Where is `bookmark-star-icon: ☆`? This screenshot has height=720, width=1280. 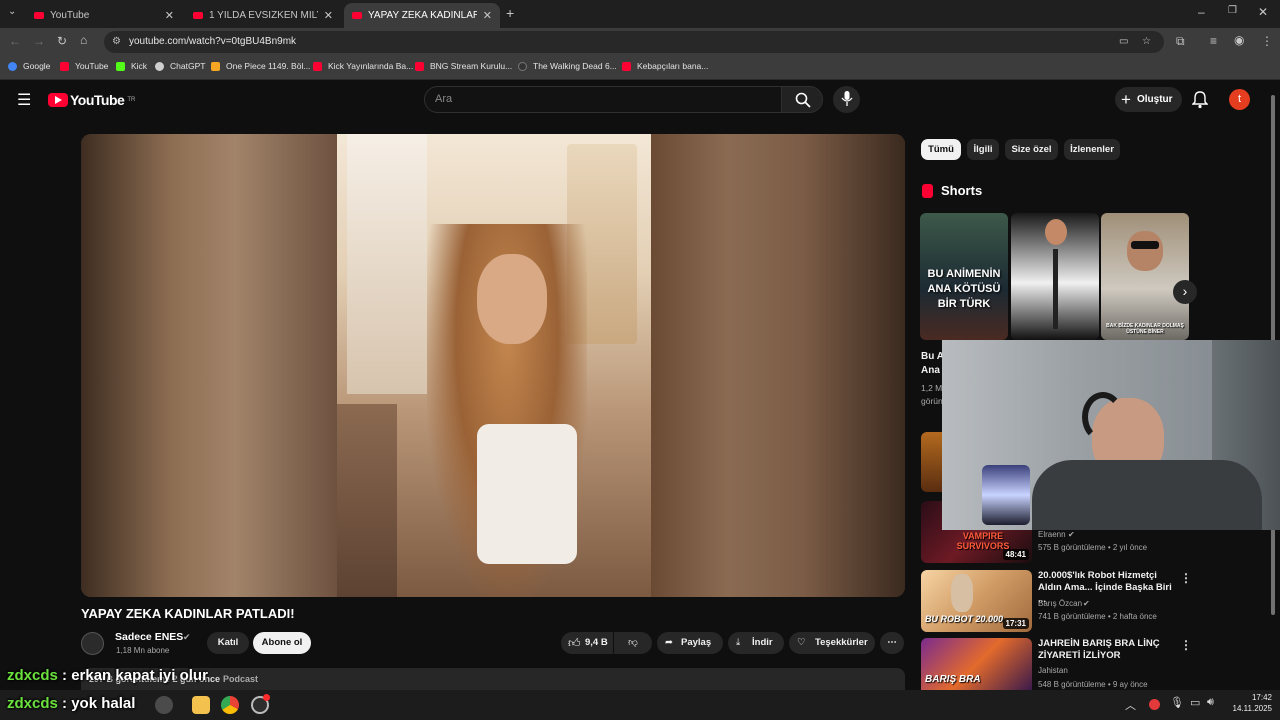
bookmark-star-icon: ☆ is located at coordinates (1146, 42).